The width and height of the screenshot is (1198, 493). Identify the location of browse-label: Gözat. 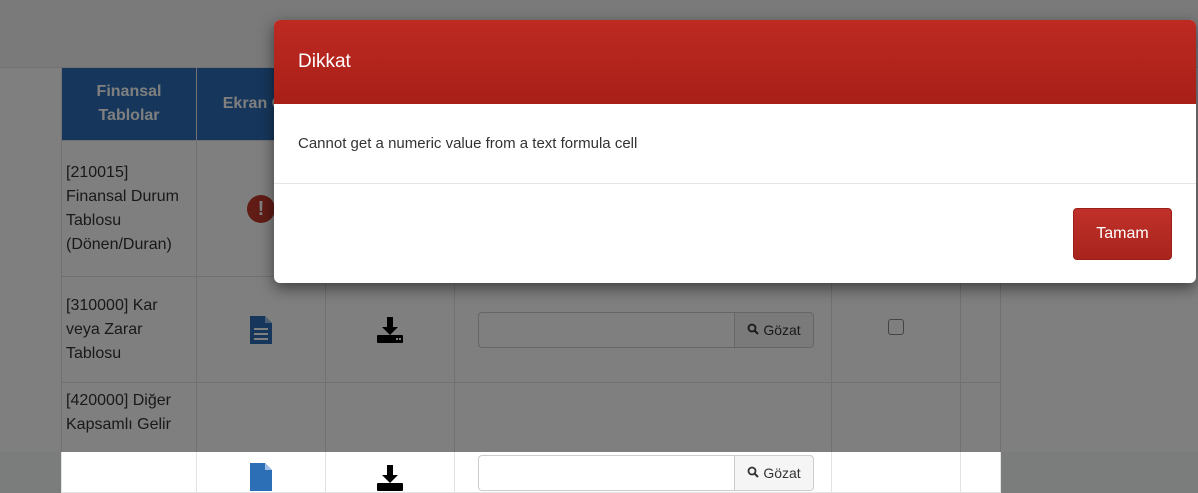
(782, 473).